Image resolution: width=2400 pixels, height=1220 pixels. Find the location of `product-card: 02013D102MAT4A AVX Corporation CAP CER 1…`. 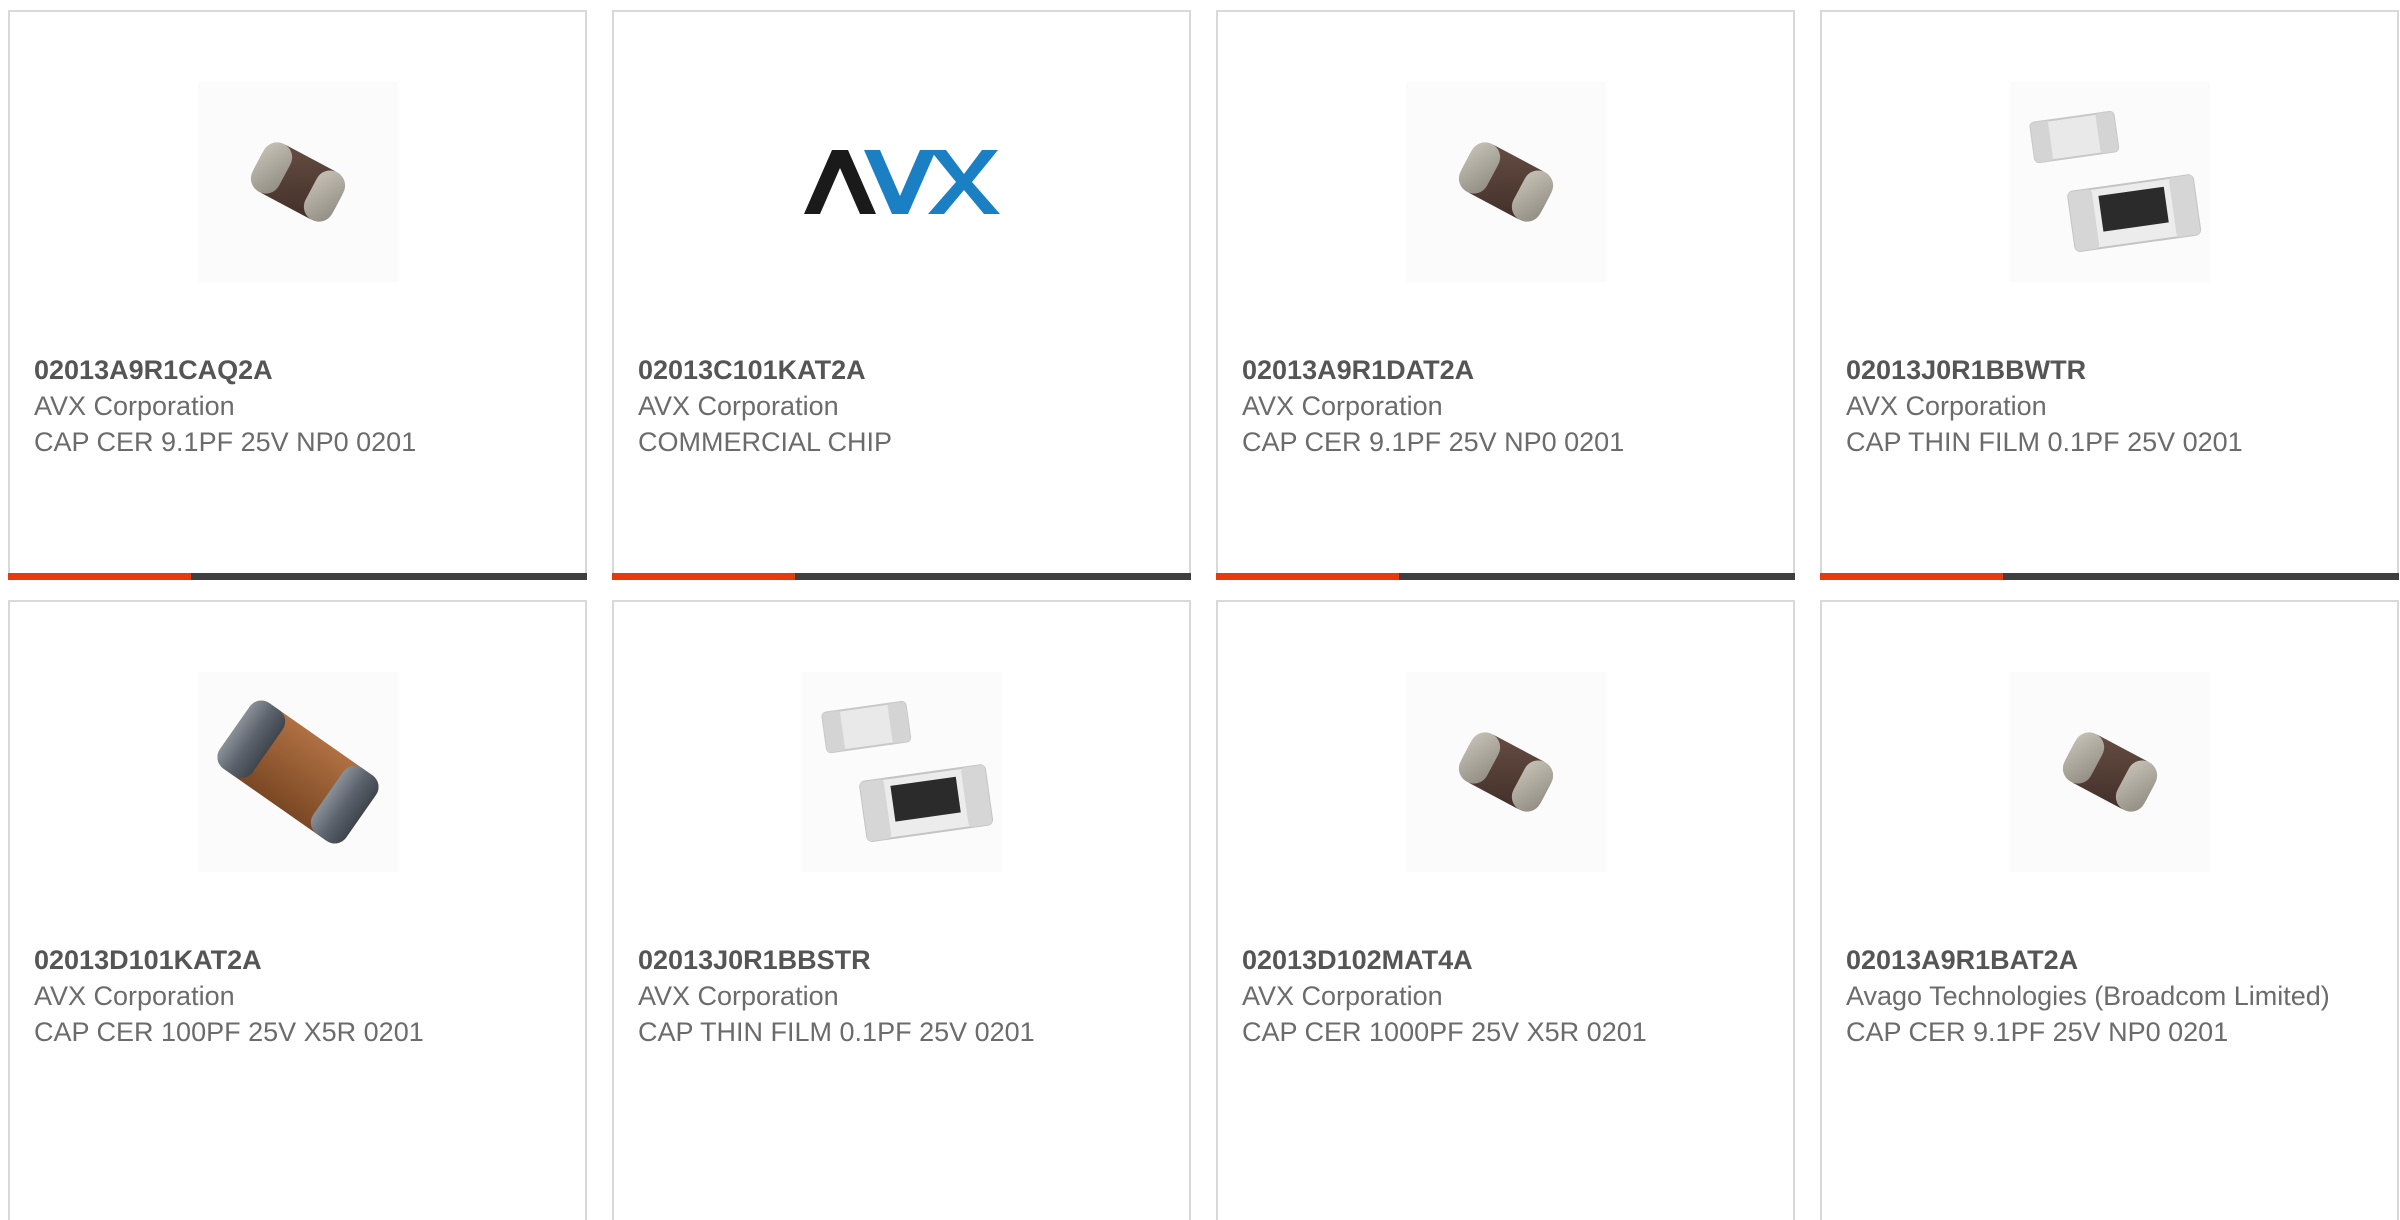

product-card: 02013D102MAT4A AVX Corporation CAP CER 1… is located at coordinates (1505, 910).